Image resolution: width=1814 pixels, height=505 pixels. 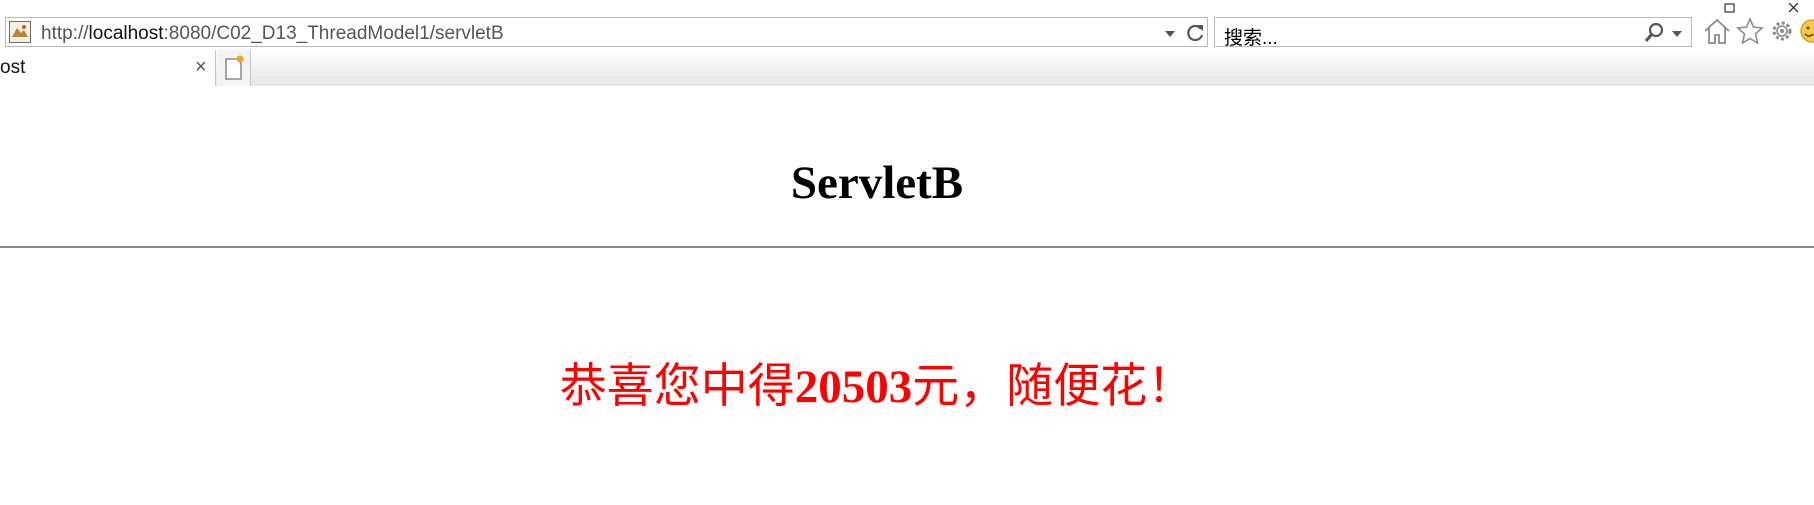 I want to click on prize-message: 恭喜您中得20503元，随便花！, so click(x=877, y=381).